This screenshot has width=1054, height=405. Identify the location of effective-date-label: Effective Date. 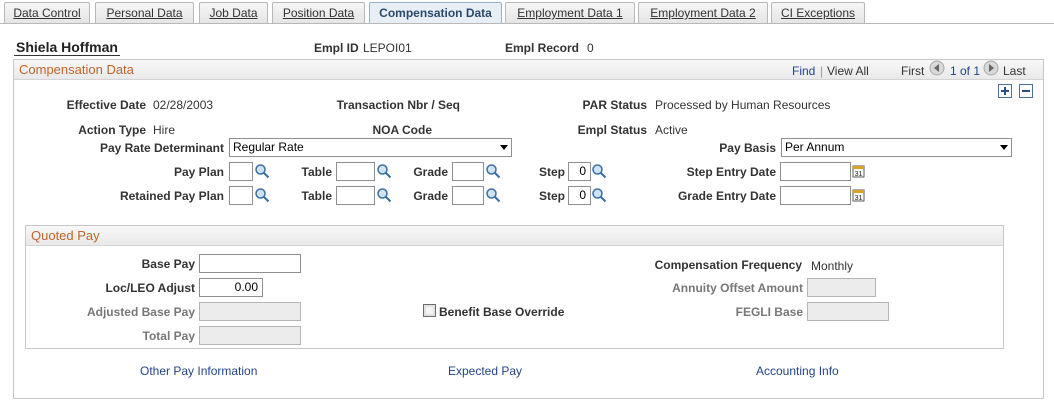
(106, 105).